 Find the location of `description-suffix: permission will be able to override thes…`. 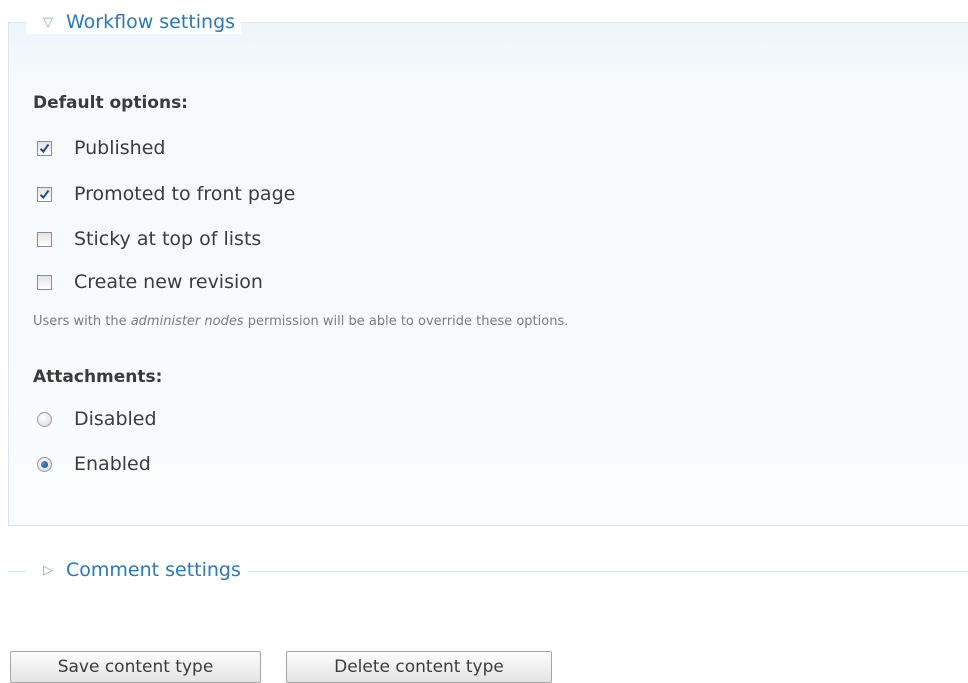

description-suffix: permission will be able to override thes… is located at coordinates (406, 321).